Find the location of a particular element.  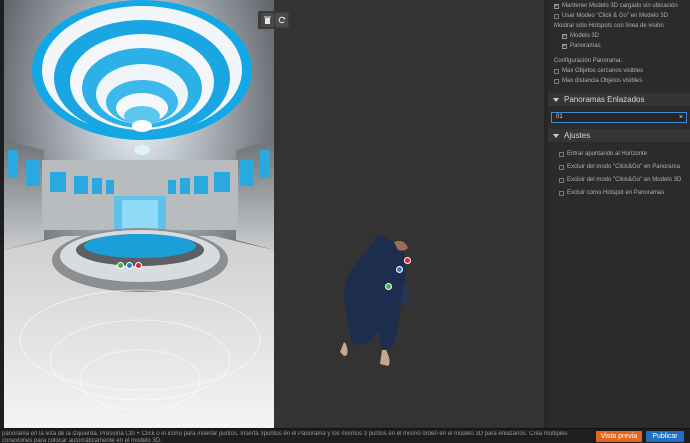

publish-button: Publicar is located at coordinates (665, 436).